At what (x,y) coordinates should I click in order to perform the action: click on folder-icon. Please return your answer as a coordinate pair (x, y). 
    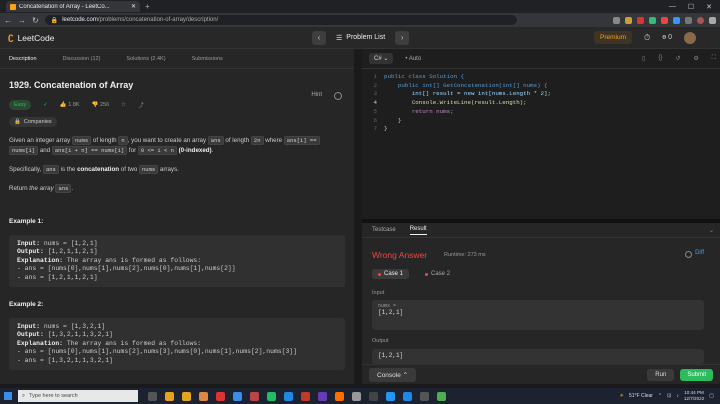
    Looking at the image, I should click on (186, 396).